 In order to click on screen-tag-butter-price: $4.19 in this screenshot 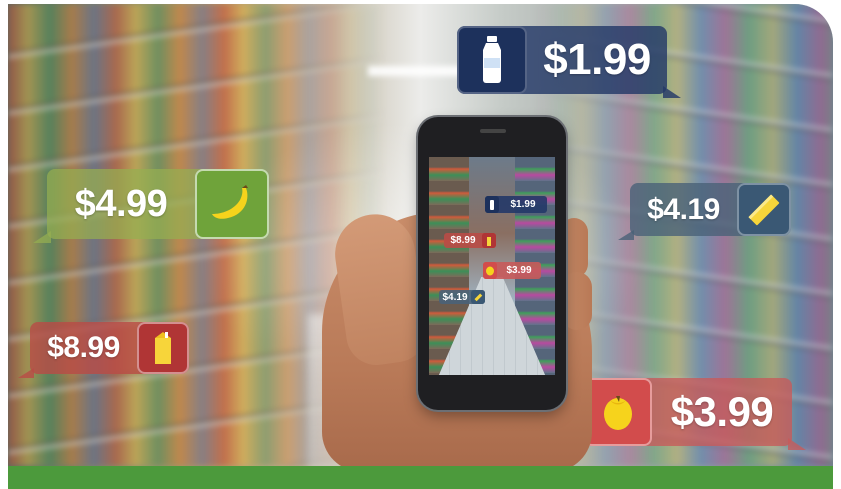, I will do `click(455, 297)`.